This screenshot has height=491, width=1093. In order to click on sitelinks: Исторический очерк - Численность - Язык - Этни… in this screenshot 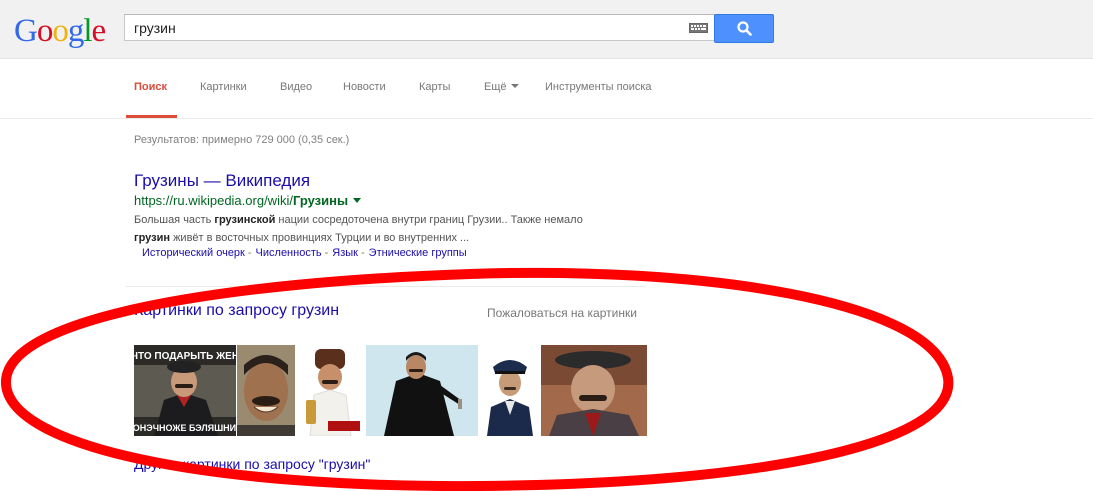, I will do `click(304, 253)`.